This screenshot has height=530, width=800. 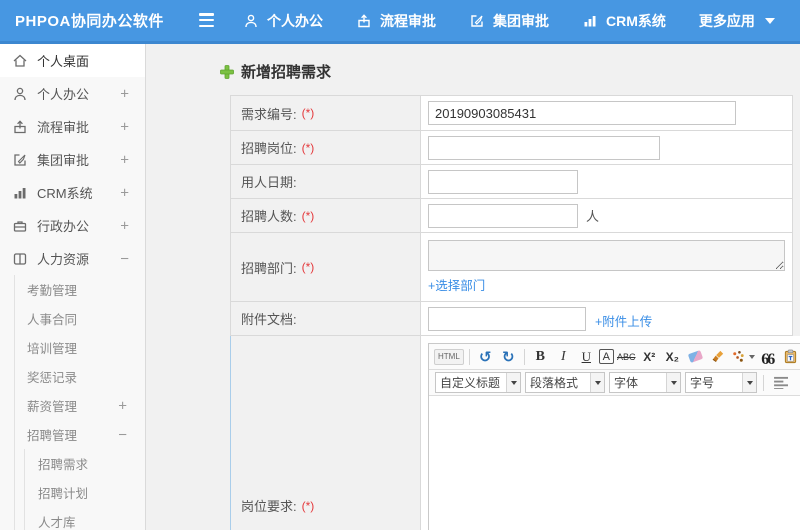 What do you see at coordinates (80, 434) in the screenshot?
I see `sidebar-item-recruitment: 招聘管理 −` at bounding box center [80, 434].